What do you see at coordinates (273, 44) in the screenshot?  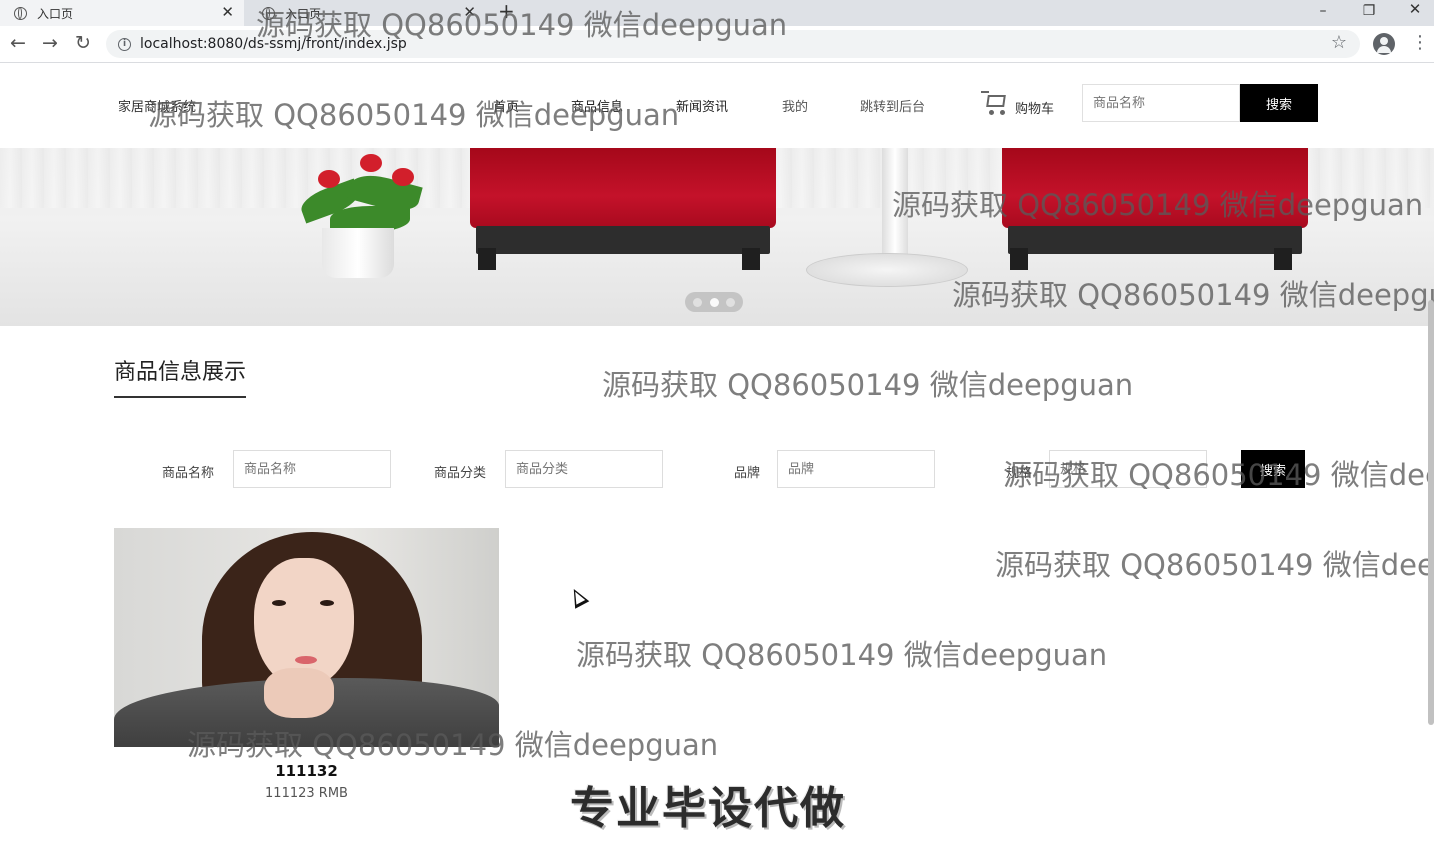 I see `url-text: localhost:8080/ds-ssmj/front/index.jsp` at bounding box center [273, 44].